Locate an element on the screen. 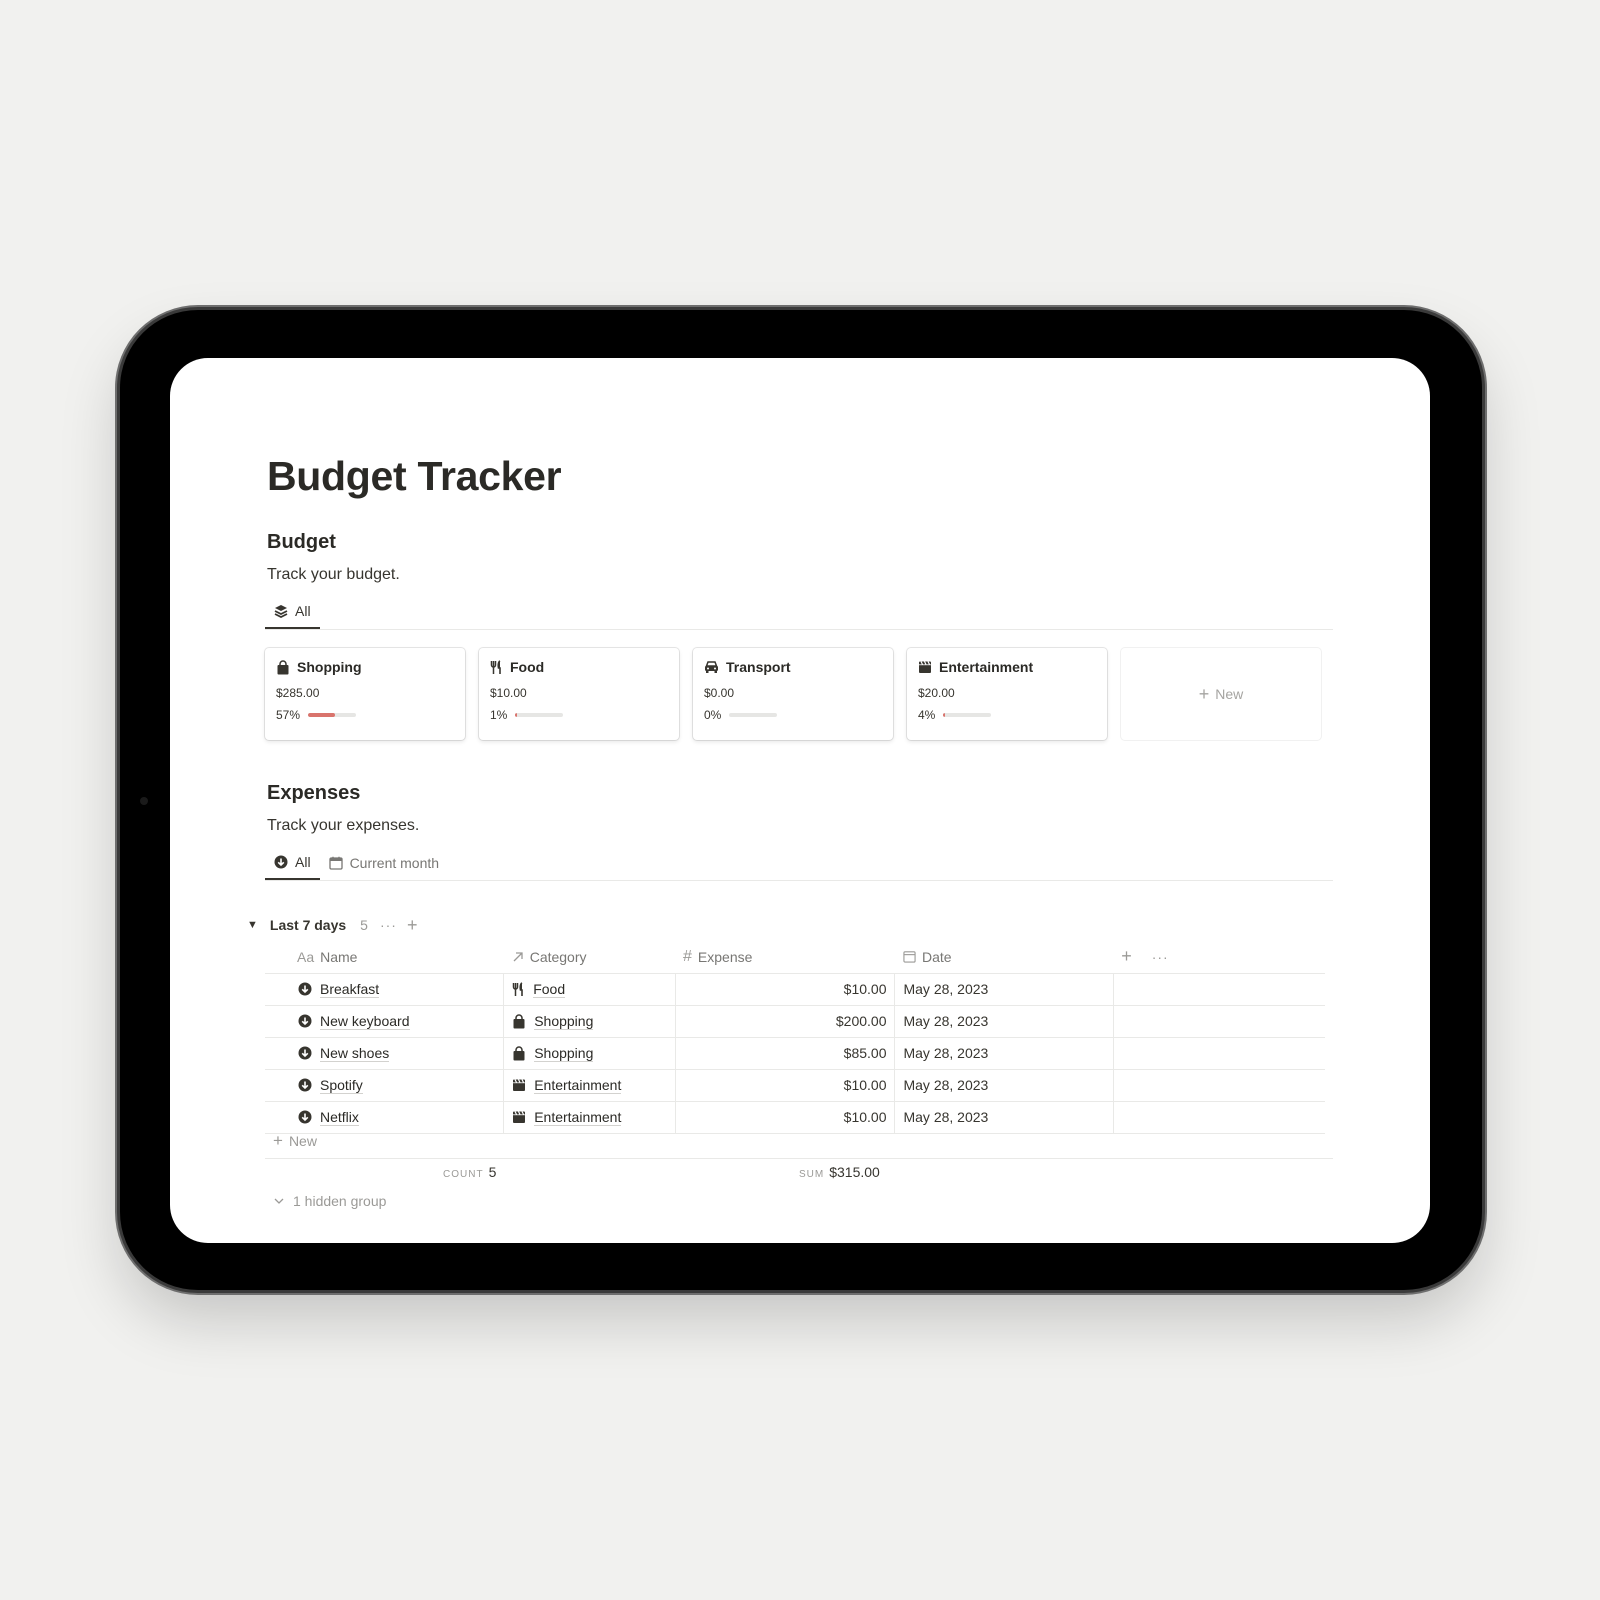  name-cell: New shoes is located at coordinates (384, 1053).